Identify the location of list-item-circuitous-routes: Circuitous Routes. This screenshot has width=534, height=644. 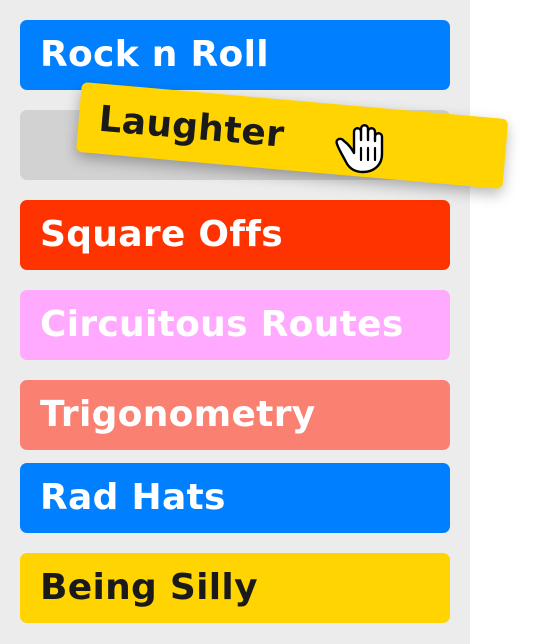
(235, 325).